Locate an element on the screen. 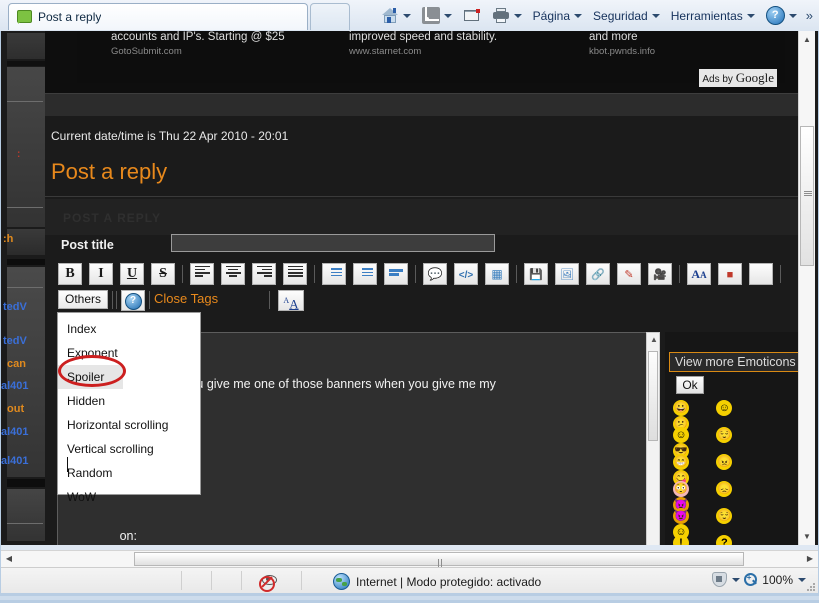 The width and height of the screenshot is (819, 603). align-justify-button is located at coordinates (295, 274).